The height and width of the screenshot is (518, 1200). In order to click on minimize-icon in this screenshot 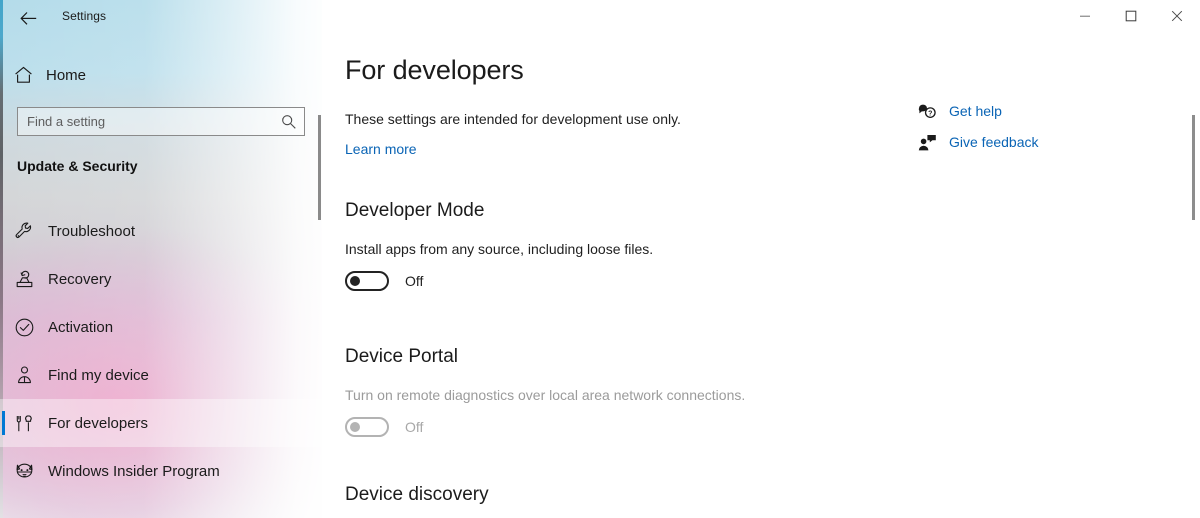, I will do `click(1085, 16)`.